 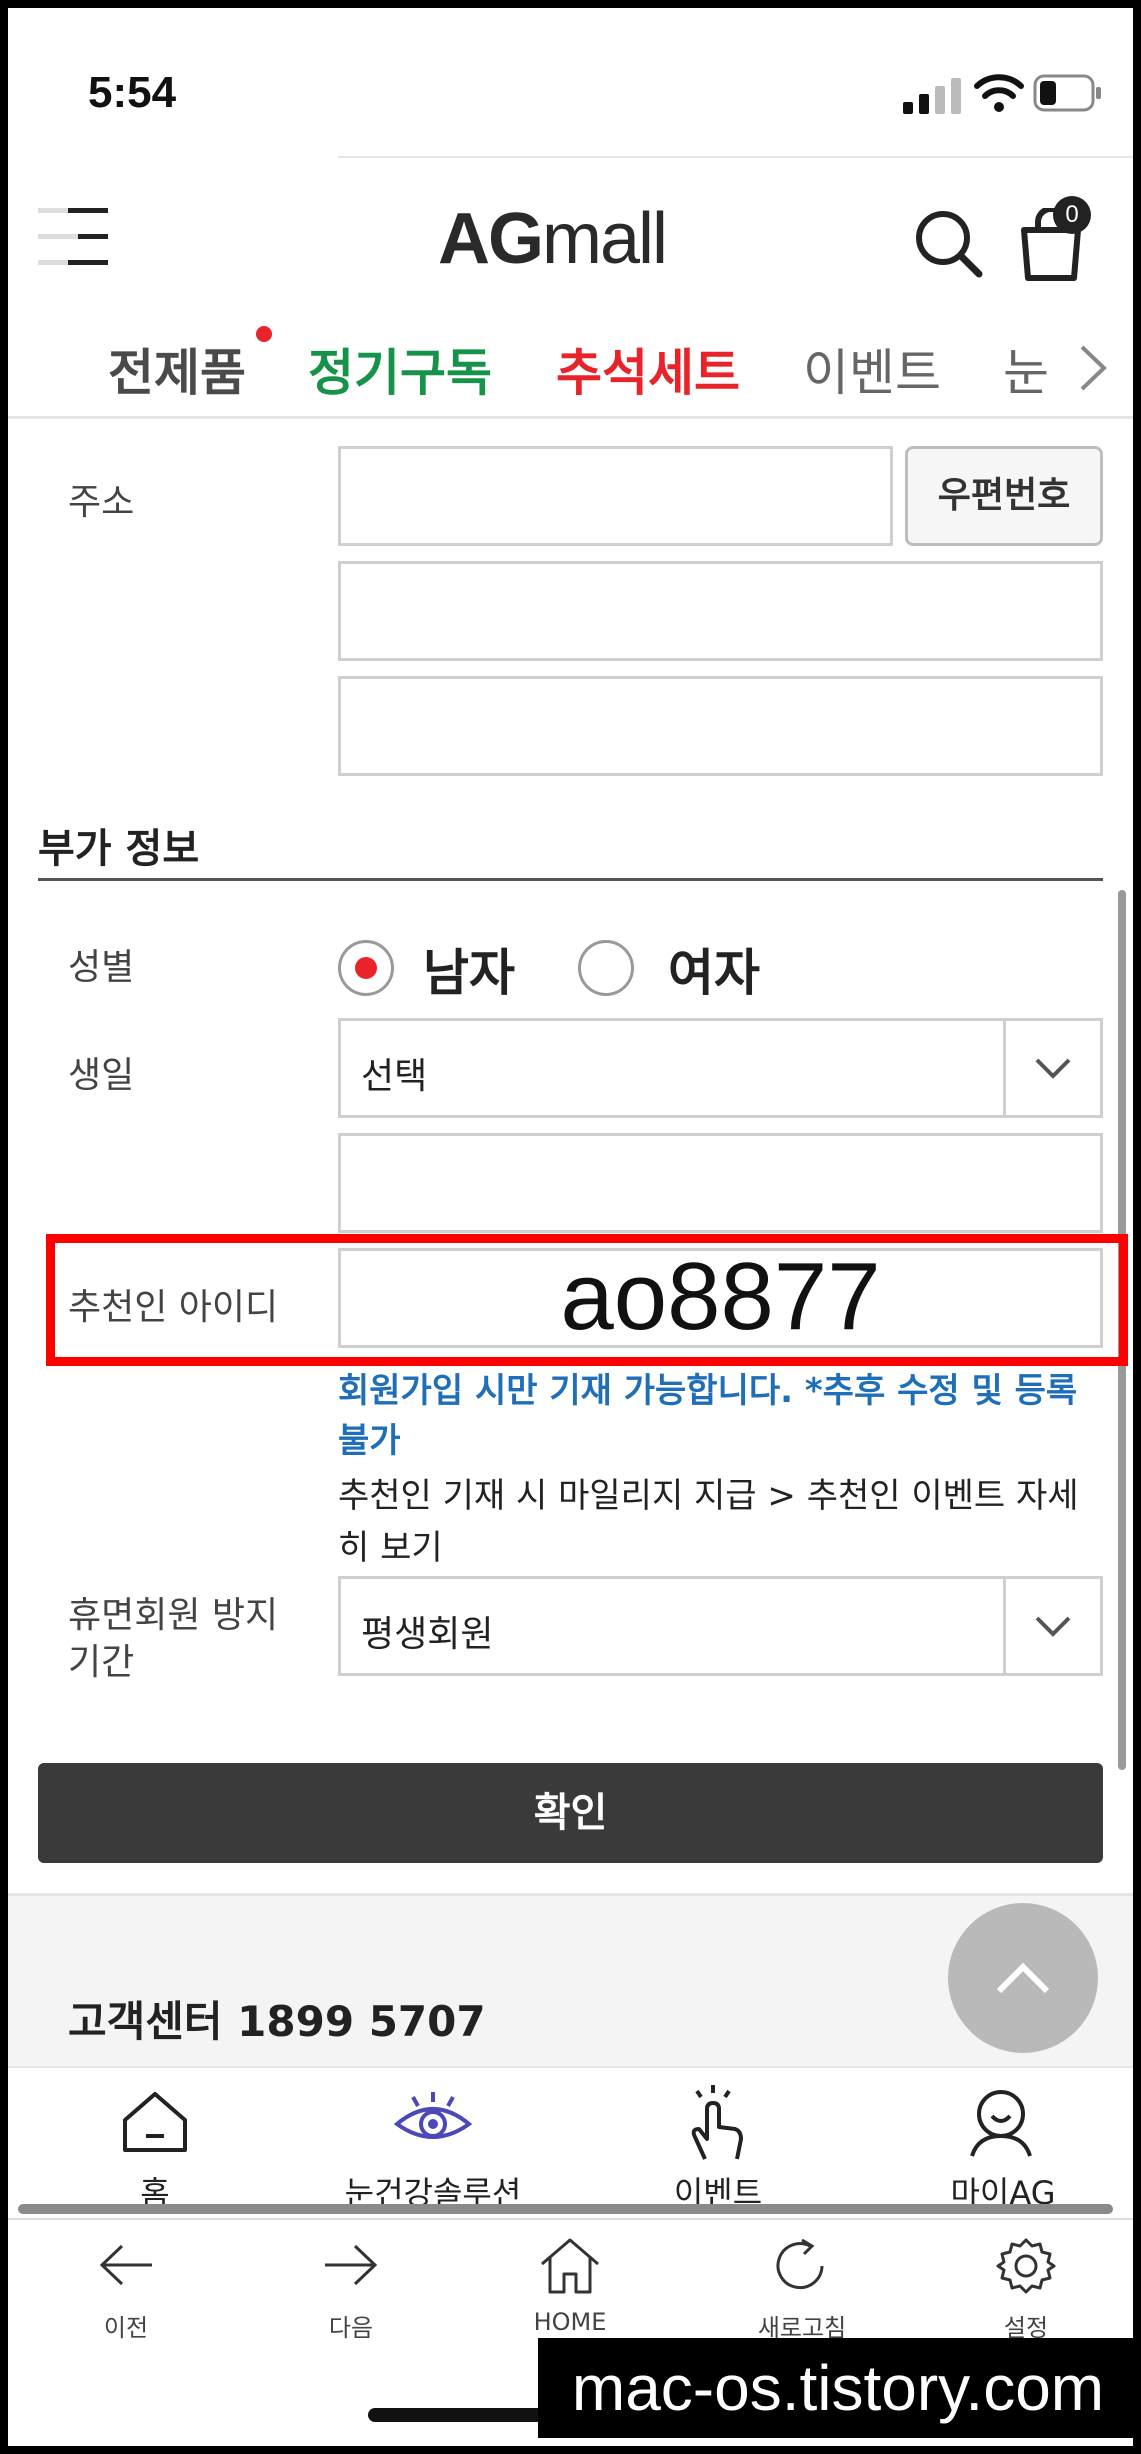 What do you see at coordinates (932, 96) in the screenshot?
I see `cellular-signal-icon` at bounding box center [932, 96].